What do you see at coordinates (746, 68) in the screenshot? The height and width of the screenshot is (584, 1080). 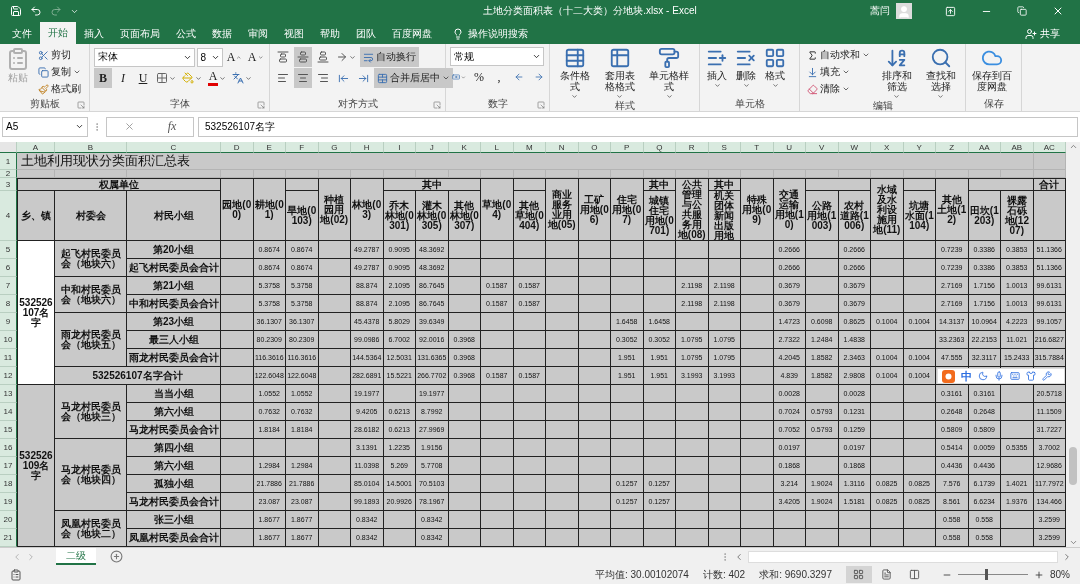 I see `cells-button: 删除` at bounding box center [746, 68].